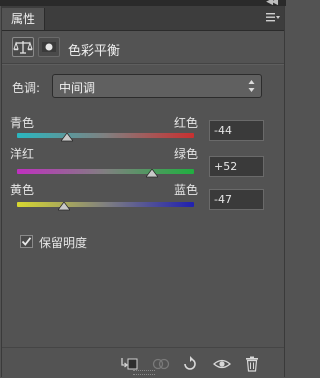  I want to click on yellow-blue-value-input: -47, so click(236, 199).